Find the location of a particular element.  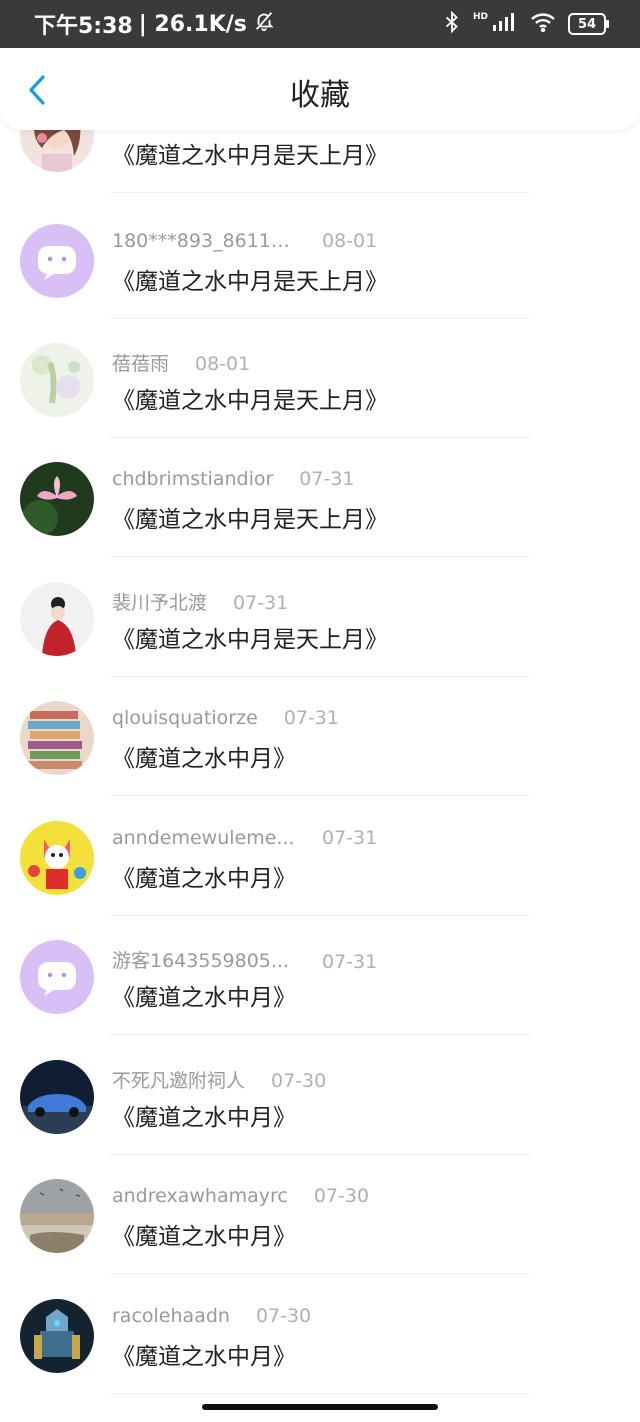

item-meta: 180***893_86111... 08-01 is located at coordinates (244, 241).